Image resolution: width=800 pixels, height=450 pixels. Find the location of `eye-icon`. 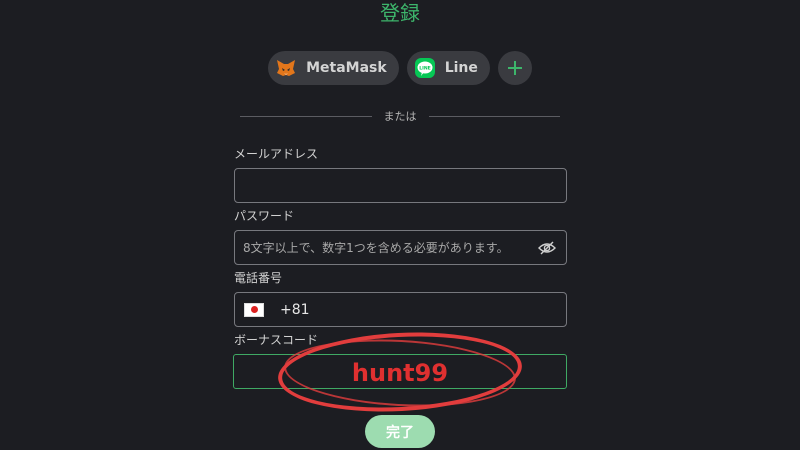

eye-icon is located at coordinates (547, 248).